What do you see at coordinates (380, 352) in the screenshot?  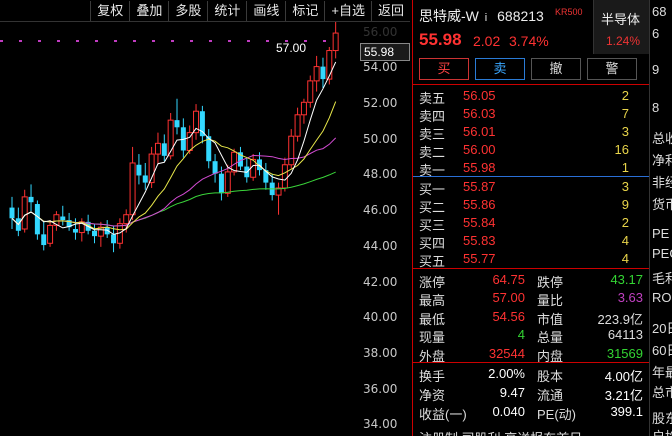 I see `price-tick-label: 38.00` at bounding box center [380, 352].